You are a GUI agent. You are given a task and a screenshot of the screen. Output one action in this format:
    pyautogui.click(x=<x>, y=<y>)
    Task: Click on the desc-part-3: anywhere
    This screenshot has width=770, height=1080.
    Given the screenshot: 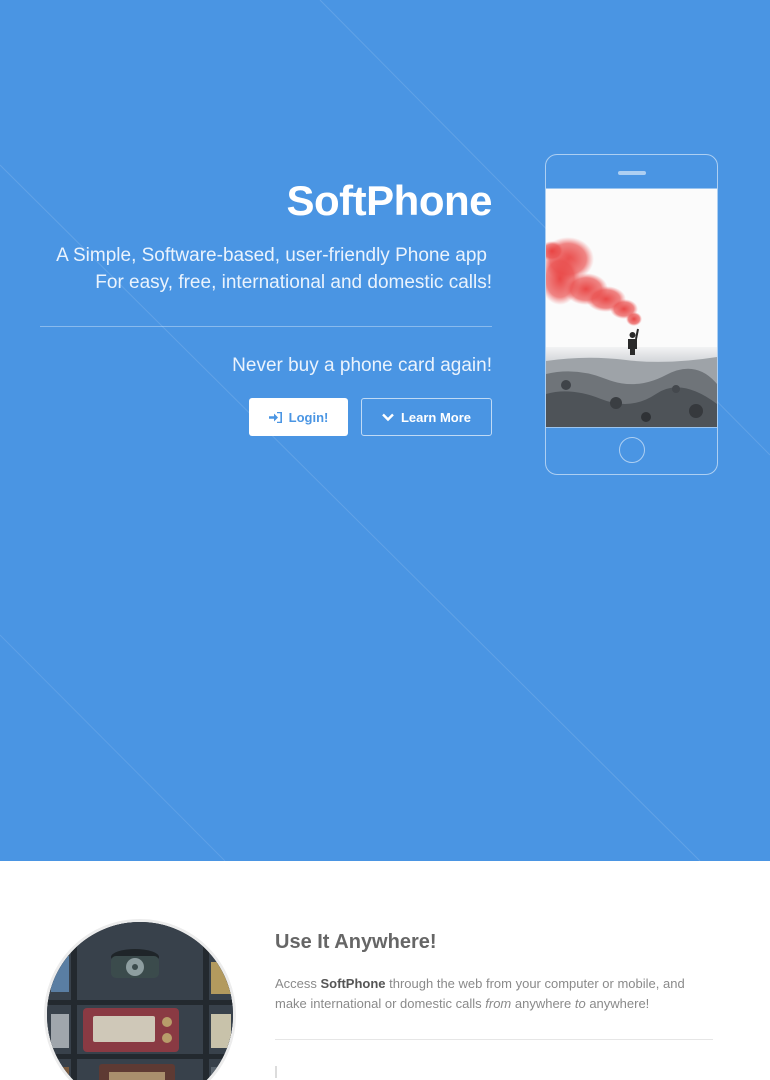 What is the action you would take?
    pyautogui.click(x=543, y=1003)
    